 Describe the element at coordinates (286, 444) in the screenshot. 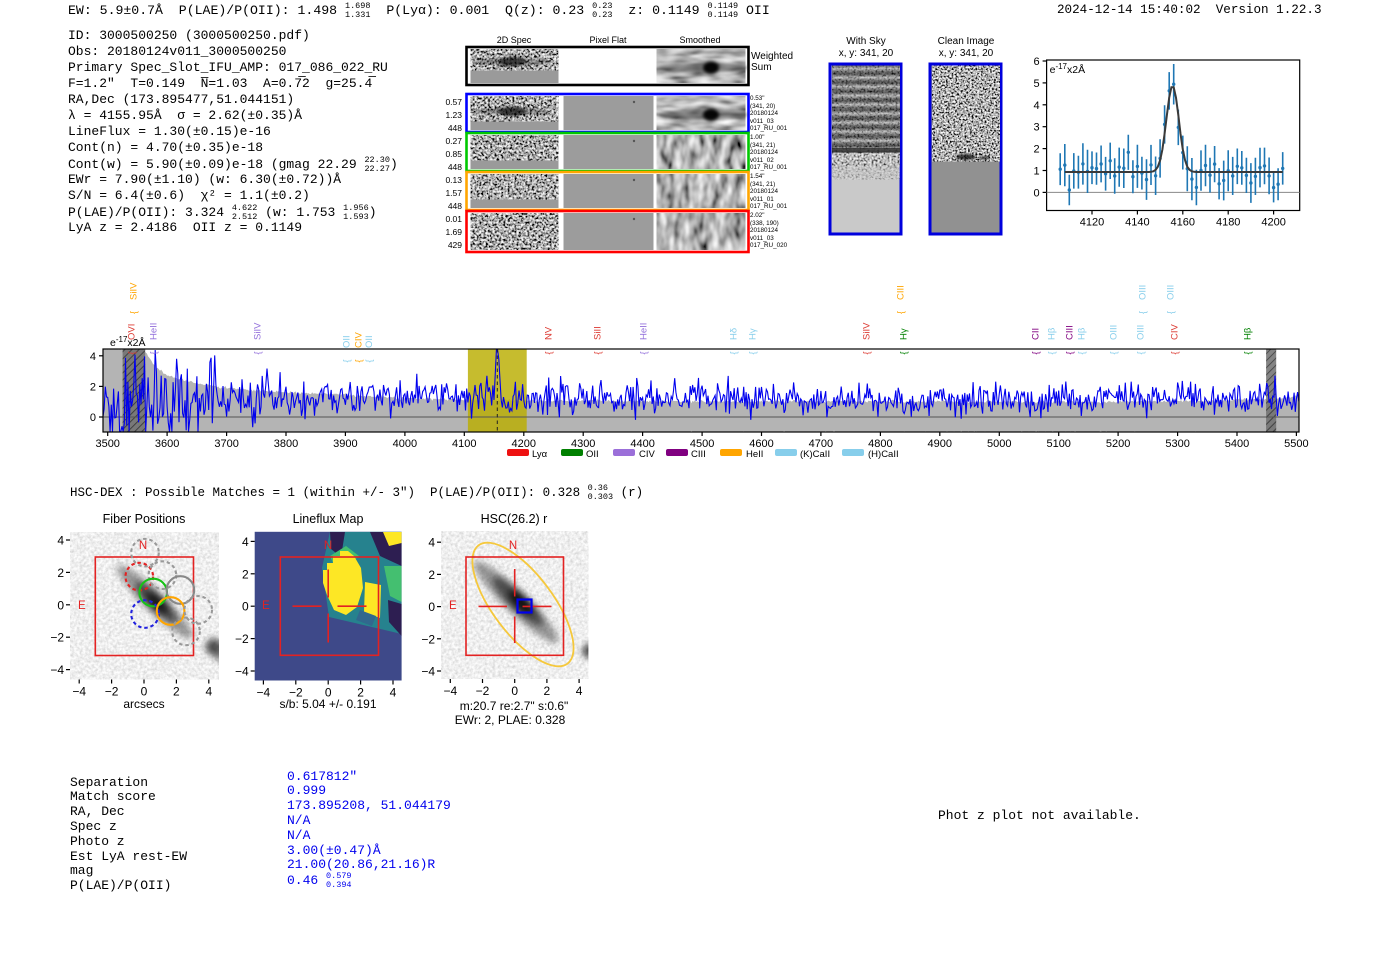

I see `svg-text: 3800` at that location.